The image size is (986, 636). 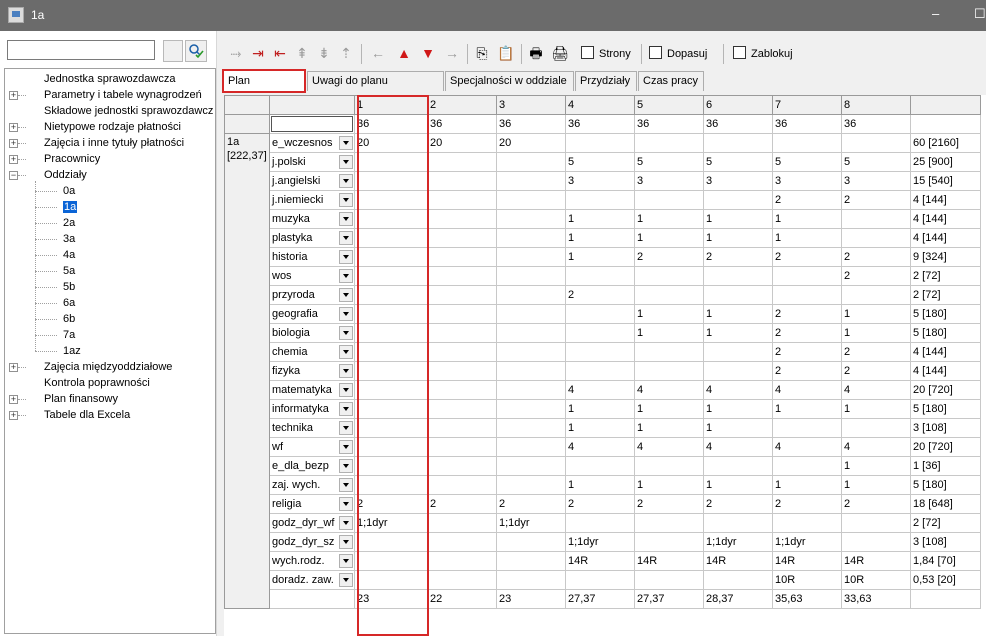 I want to click on subject-cell: godz_dyr_sz, so click(x=312, y=542).